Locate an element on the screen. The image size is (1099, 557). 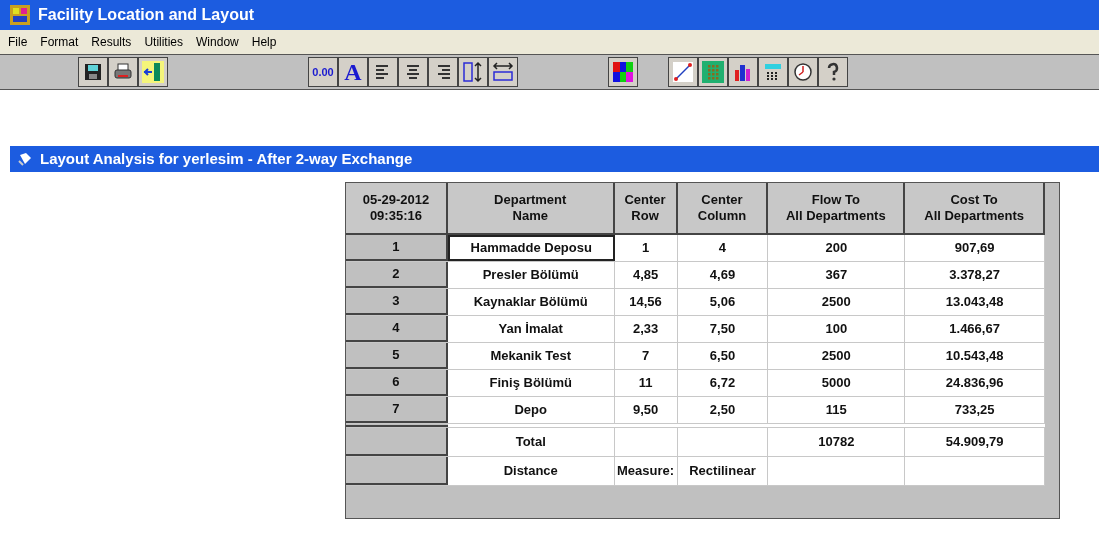
table-cell: 10.543,48 is located at coordinates (975, 356).